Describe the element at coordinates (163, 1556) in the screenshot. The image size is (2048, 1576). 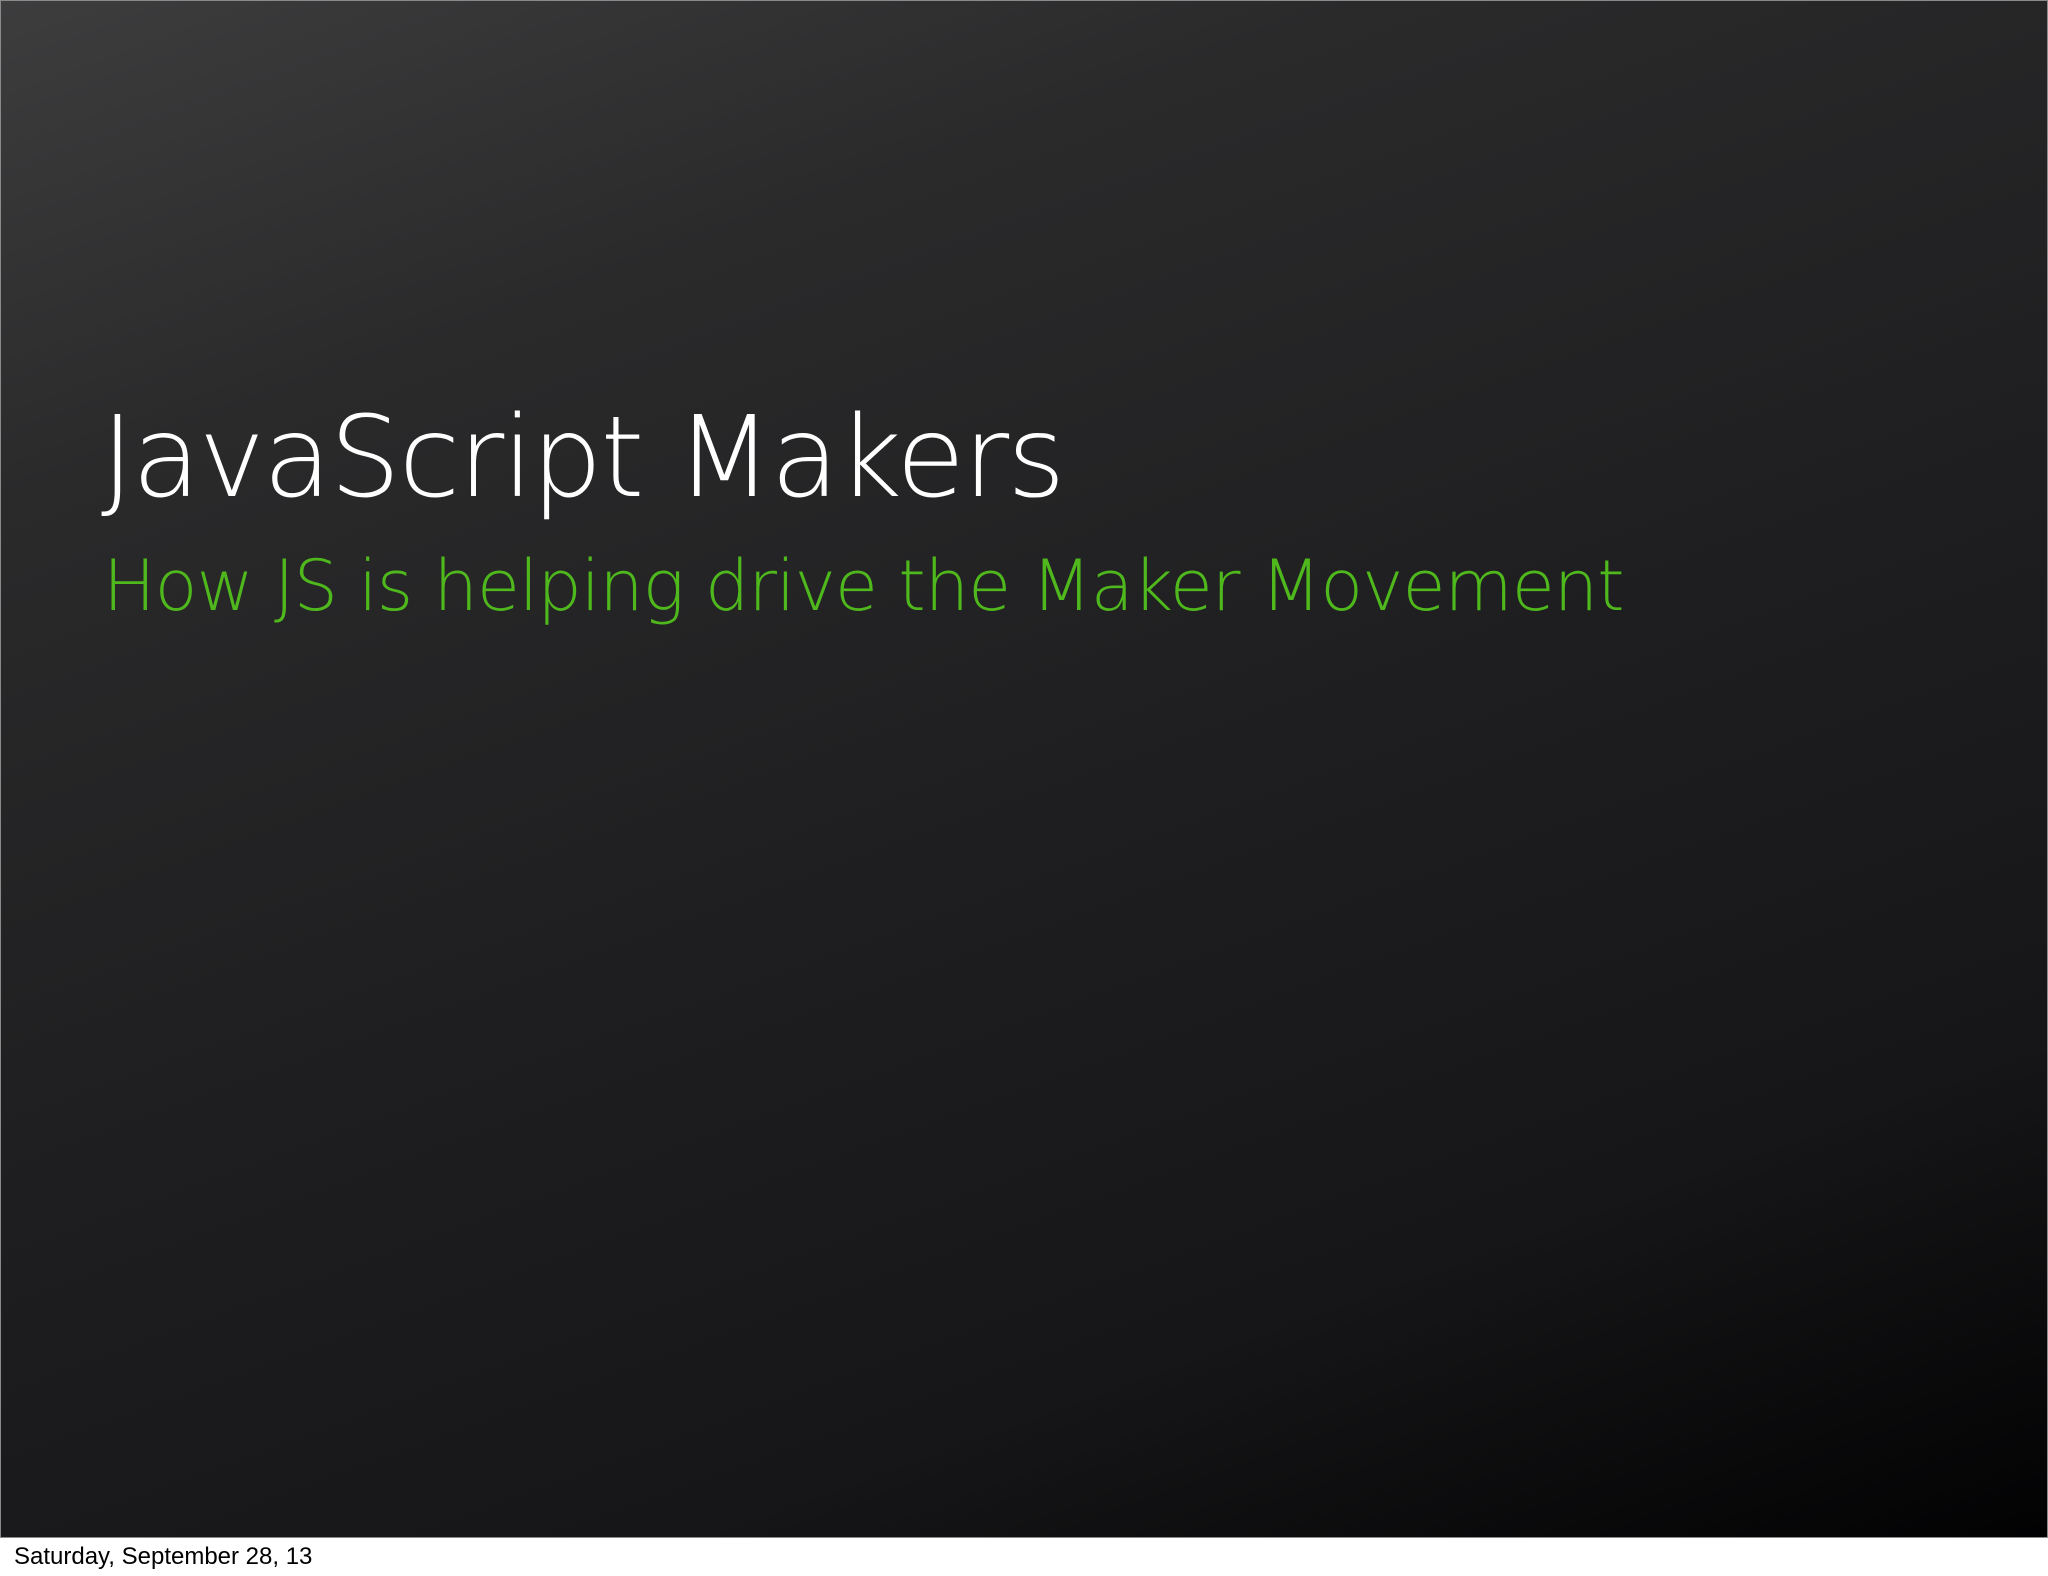
I see `footer-date: Saturday, September 28, 13` at that location.